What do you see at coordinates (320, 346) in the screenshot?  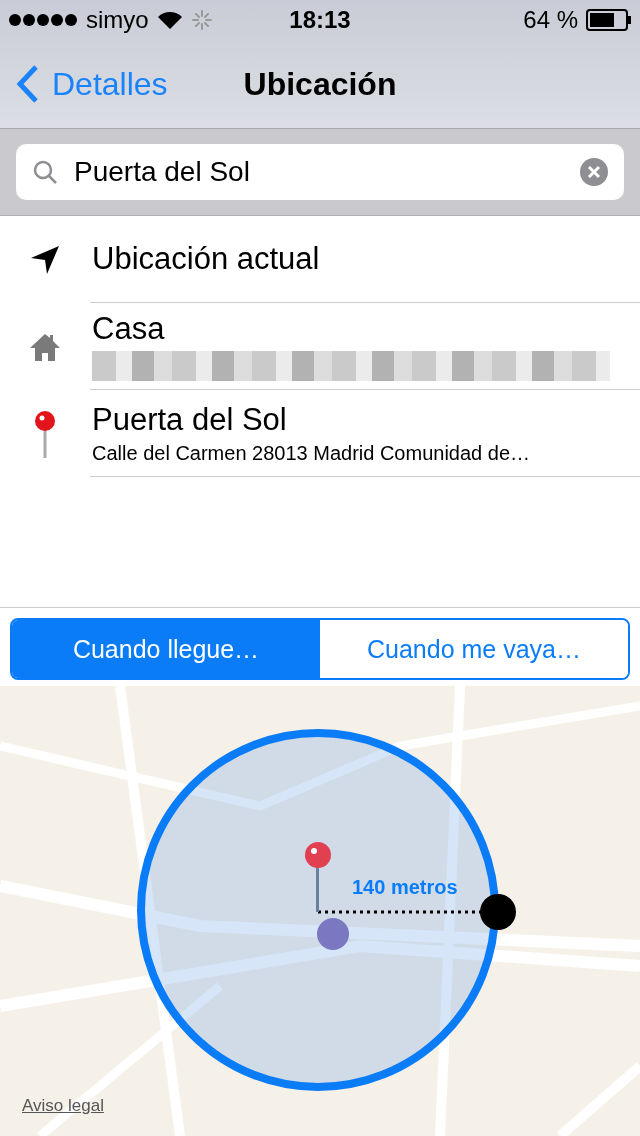 I see `location-item: Casa` at bounding box center [320, 346].